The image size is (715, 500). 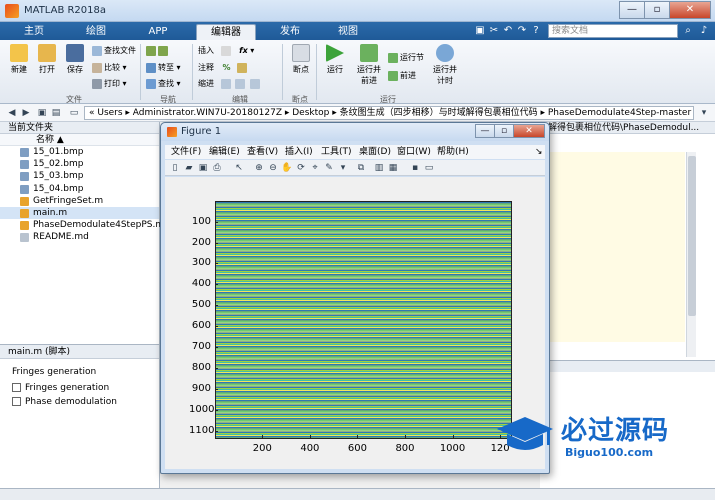 I want to click on indent-button: 缩进, so click(x=230, y=84).